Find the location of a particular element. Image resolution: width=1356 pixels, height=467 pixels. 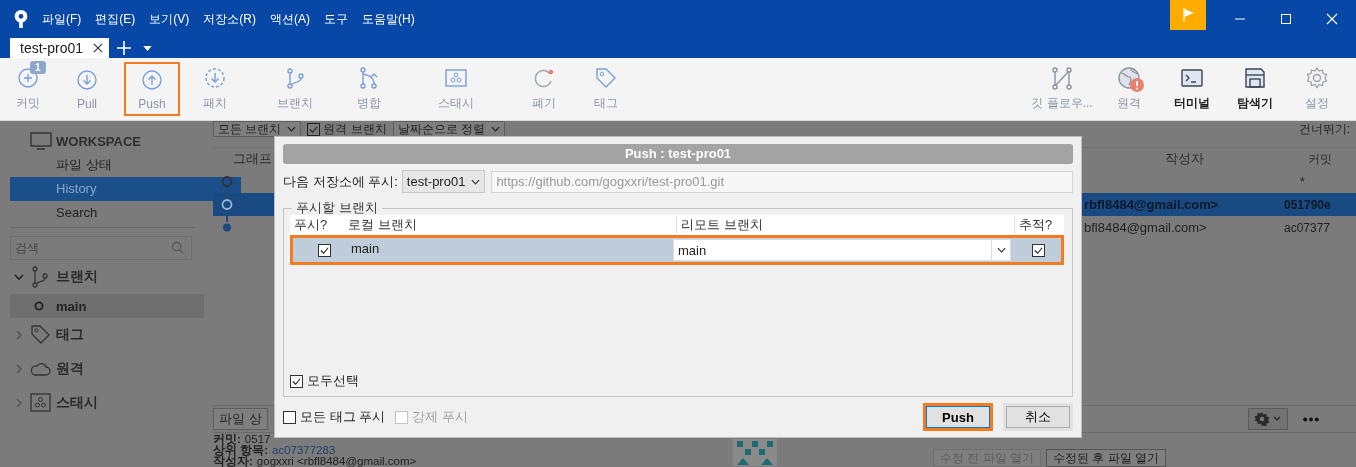

detail-label: 커밋: is located at coordinates (227, 439).